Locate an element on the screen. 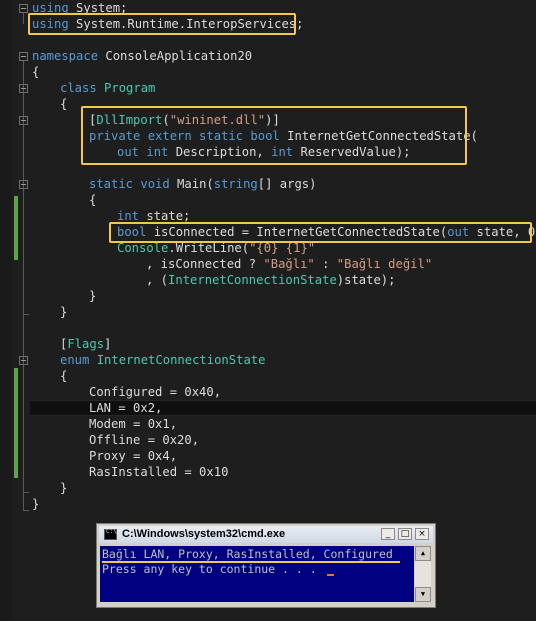 Image resolution: width=536 pixels, height=621 pixels. code-line-4: { is located at coordinates (36, 72).